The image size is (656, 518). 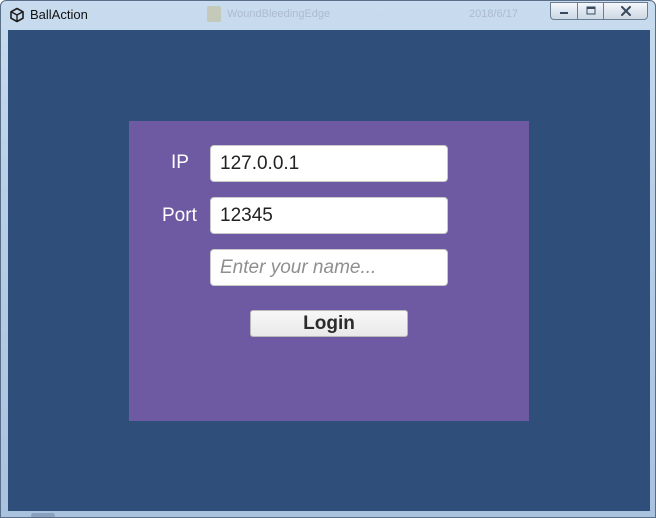 What do you see at coordinates (329, 163) in the screenshot?
I see `ip-input` at bounding box center [329, 163].